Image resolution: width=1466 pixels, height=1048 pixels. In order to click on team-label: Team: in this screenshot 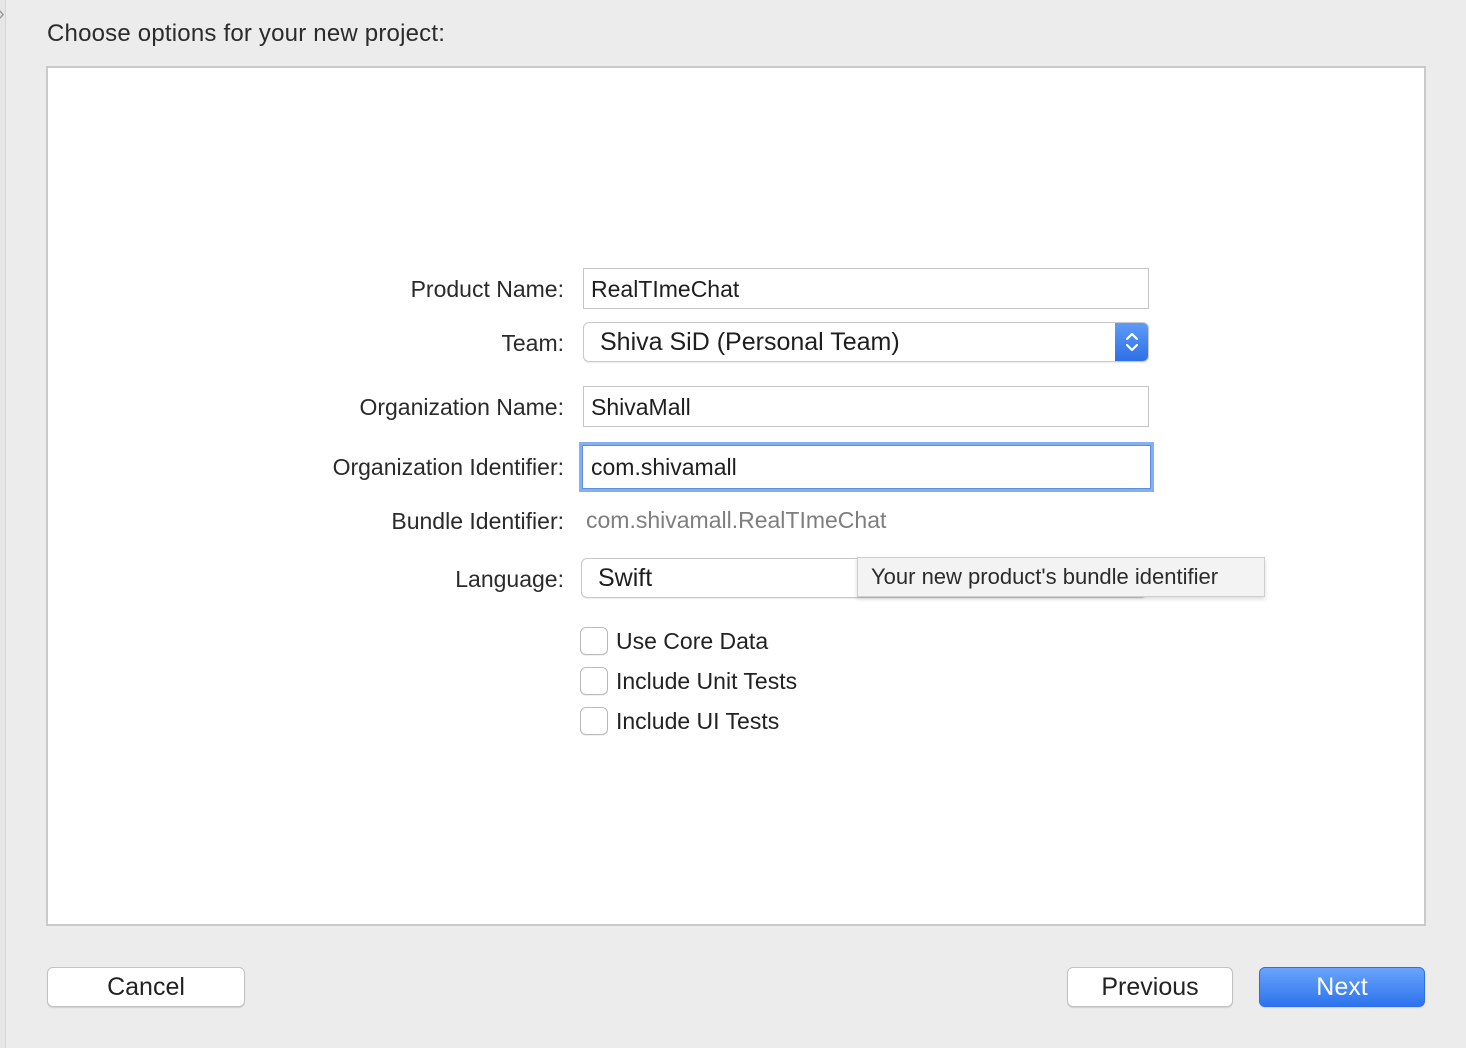, I will do `click(532, 343)`.